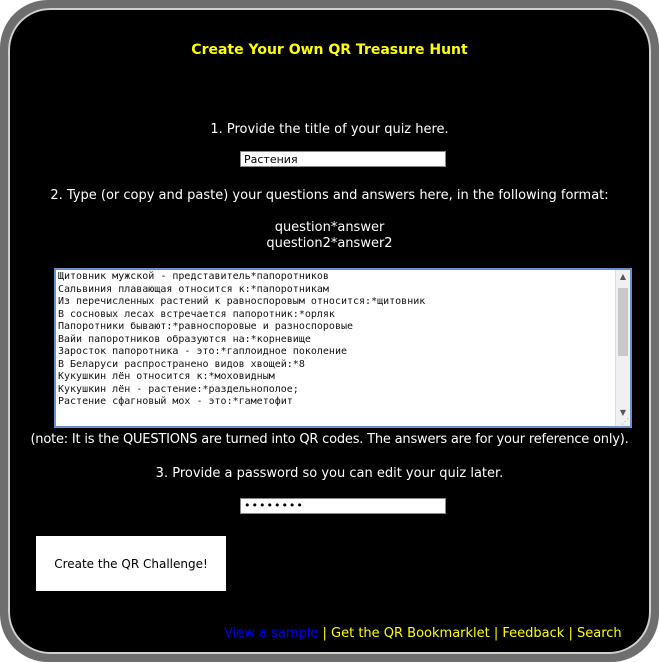  I want to click on search-link: Search, so click(599, 633).